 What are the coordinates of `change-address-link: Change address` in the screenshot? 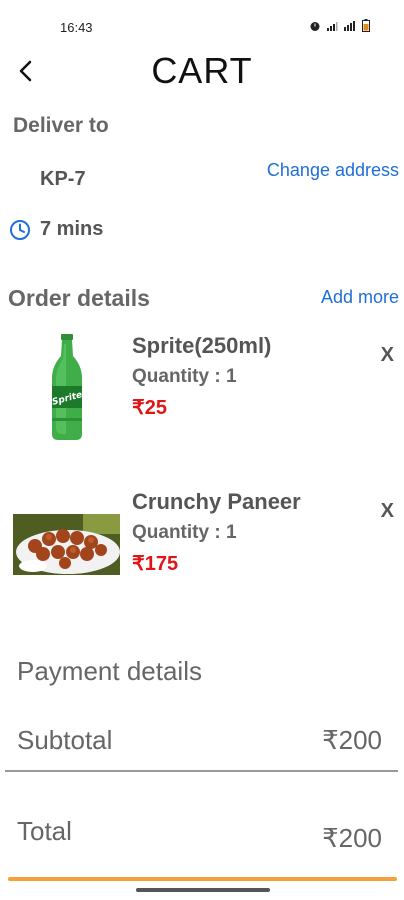 It's located at (333, 170).